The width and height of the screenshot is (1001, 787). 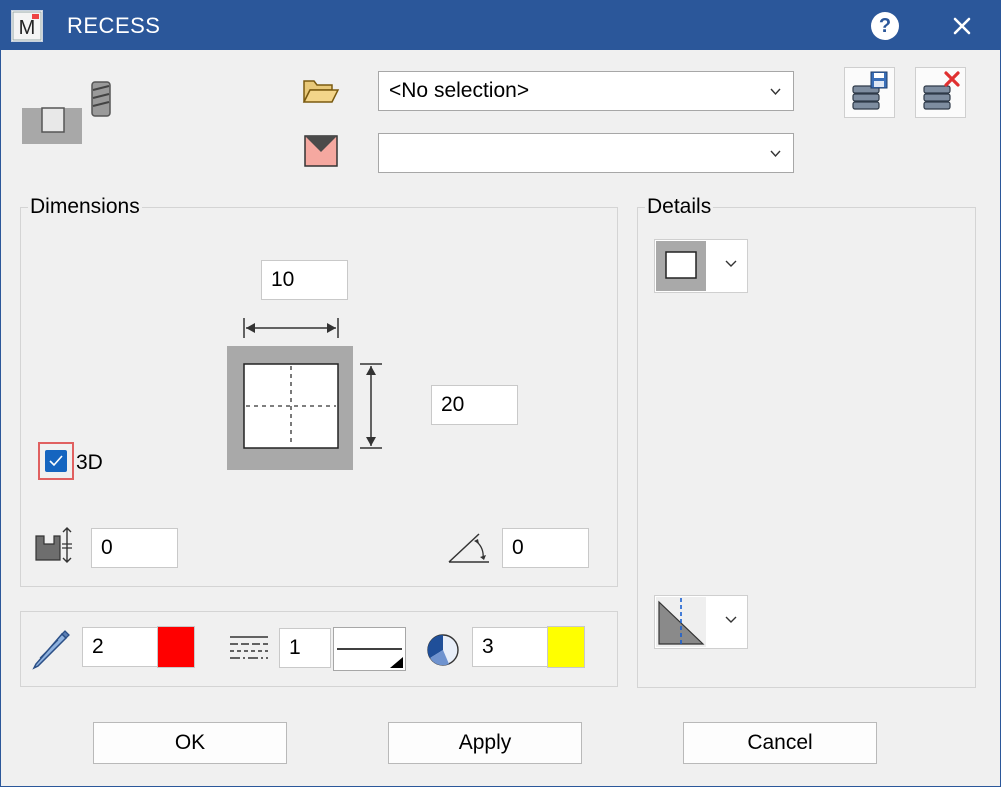 I want to click on cancel-button: Cancel, so click(x=780, y=743).